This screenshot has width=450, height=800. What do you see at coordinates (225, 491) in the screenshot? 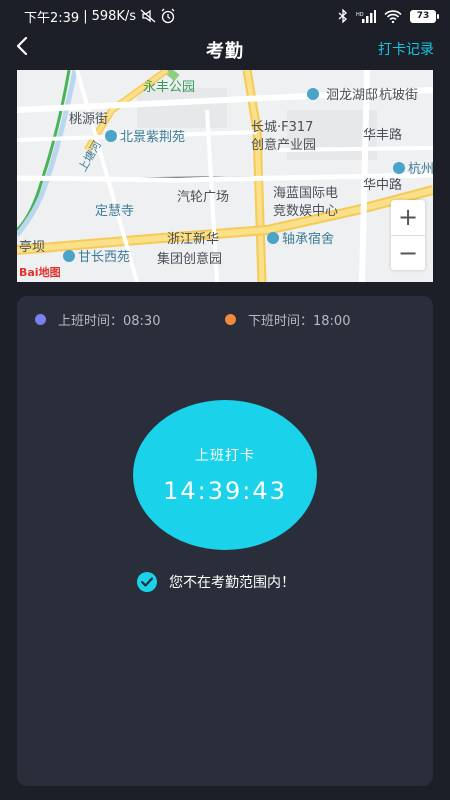
I see `punch-clock: 14:39:43` at bounding box center [225, 491].